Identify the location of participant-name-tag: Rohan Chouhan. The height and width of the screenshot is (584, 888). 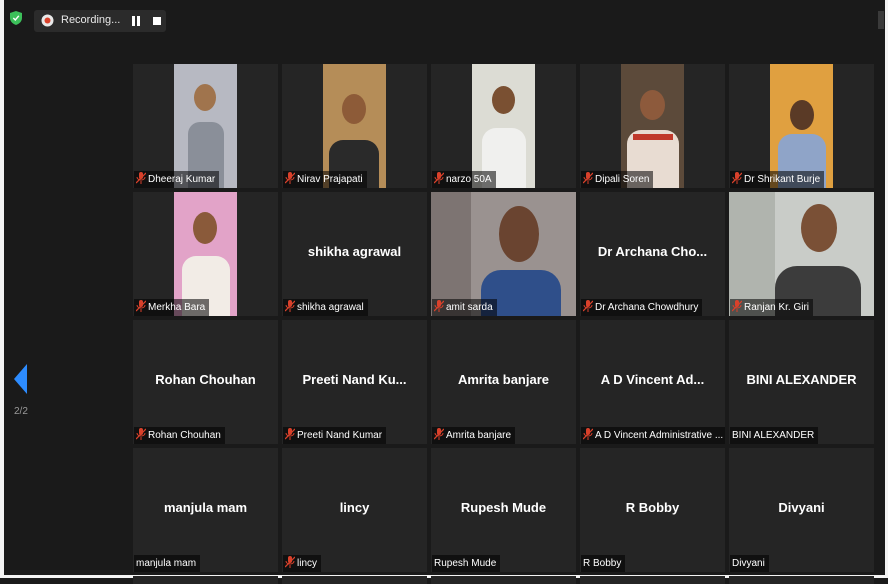
(179, 435).